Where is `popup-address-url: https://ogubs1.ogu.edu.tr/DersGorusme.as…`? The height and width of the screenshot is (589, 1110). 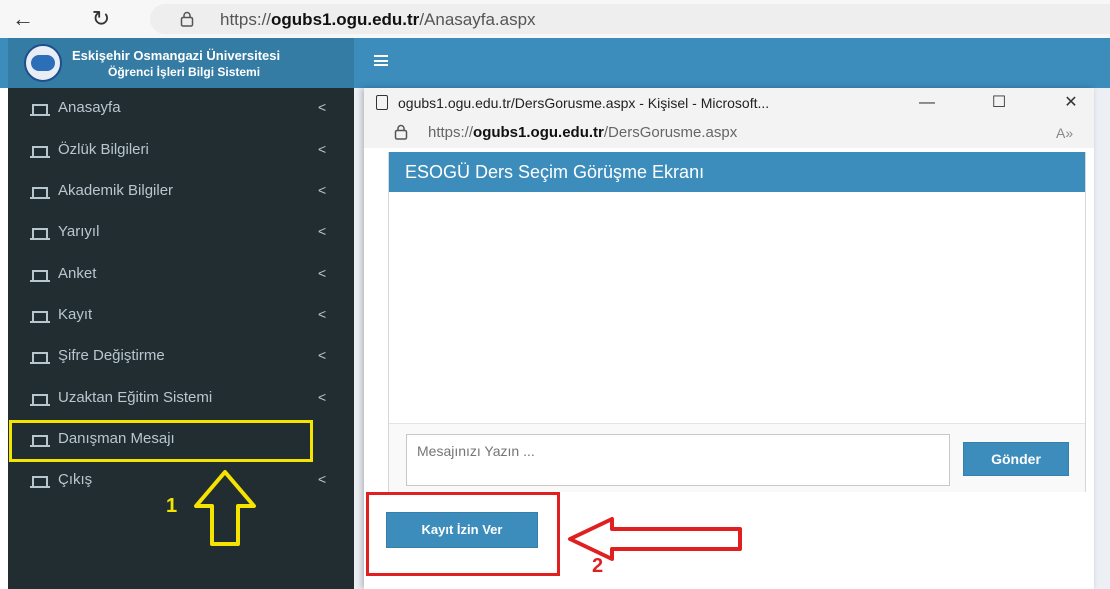 popup-address-url: https://ogubs1.ogu.edu.tr/DersGorusme.as… is located at coordinates (583, 132).